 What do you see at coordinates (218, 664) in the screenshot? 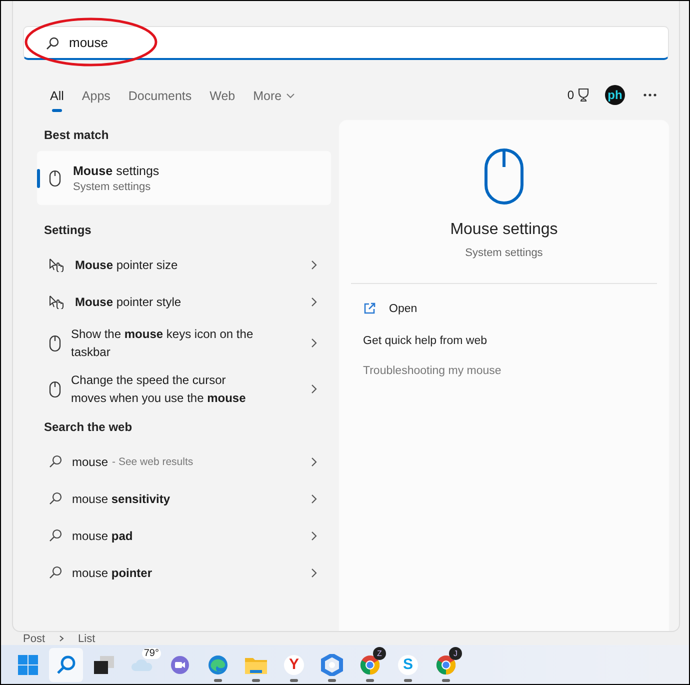
I see `browser-wave-icon` at bounding box center [218, 664].